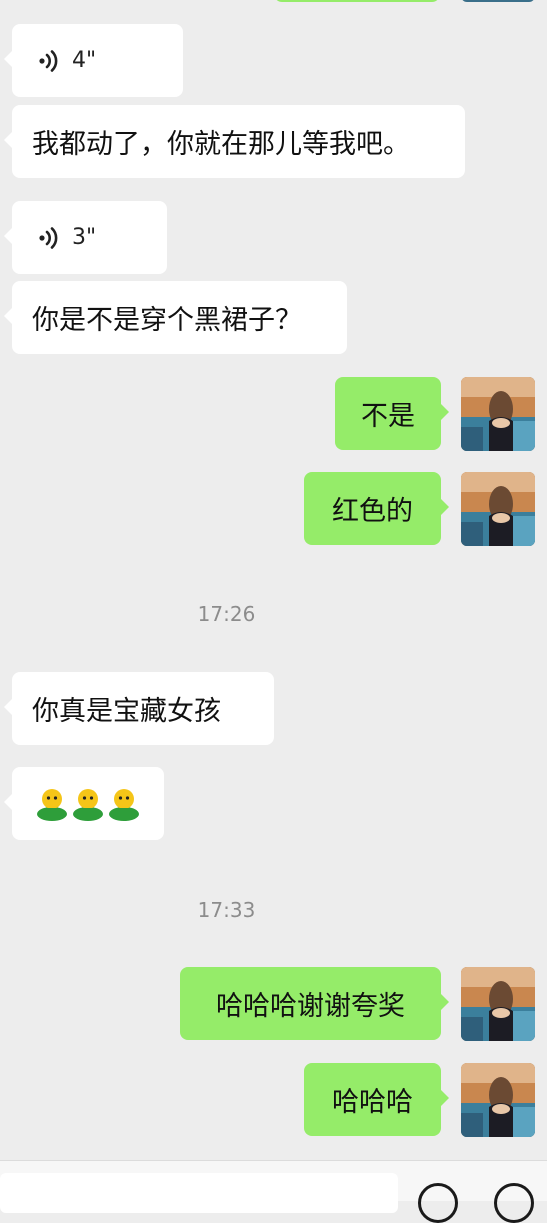  Describe the element at coordinates (226, 910) in the screenshot. I see `timestamp: 17:33` at that location.